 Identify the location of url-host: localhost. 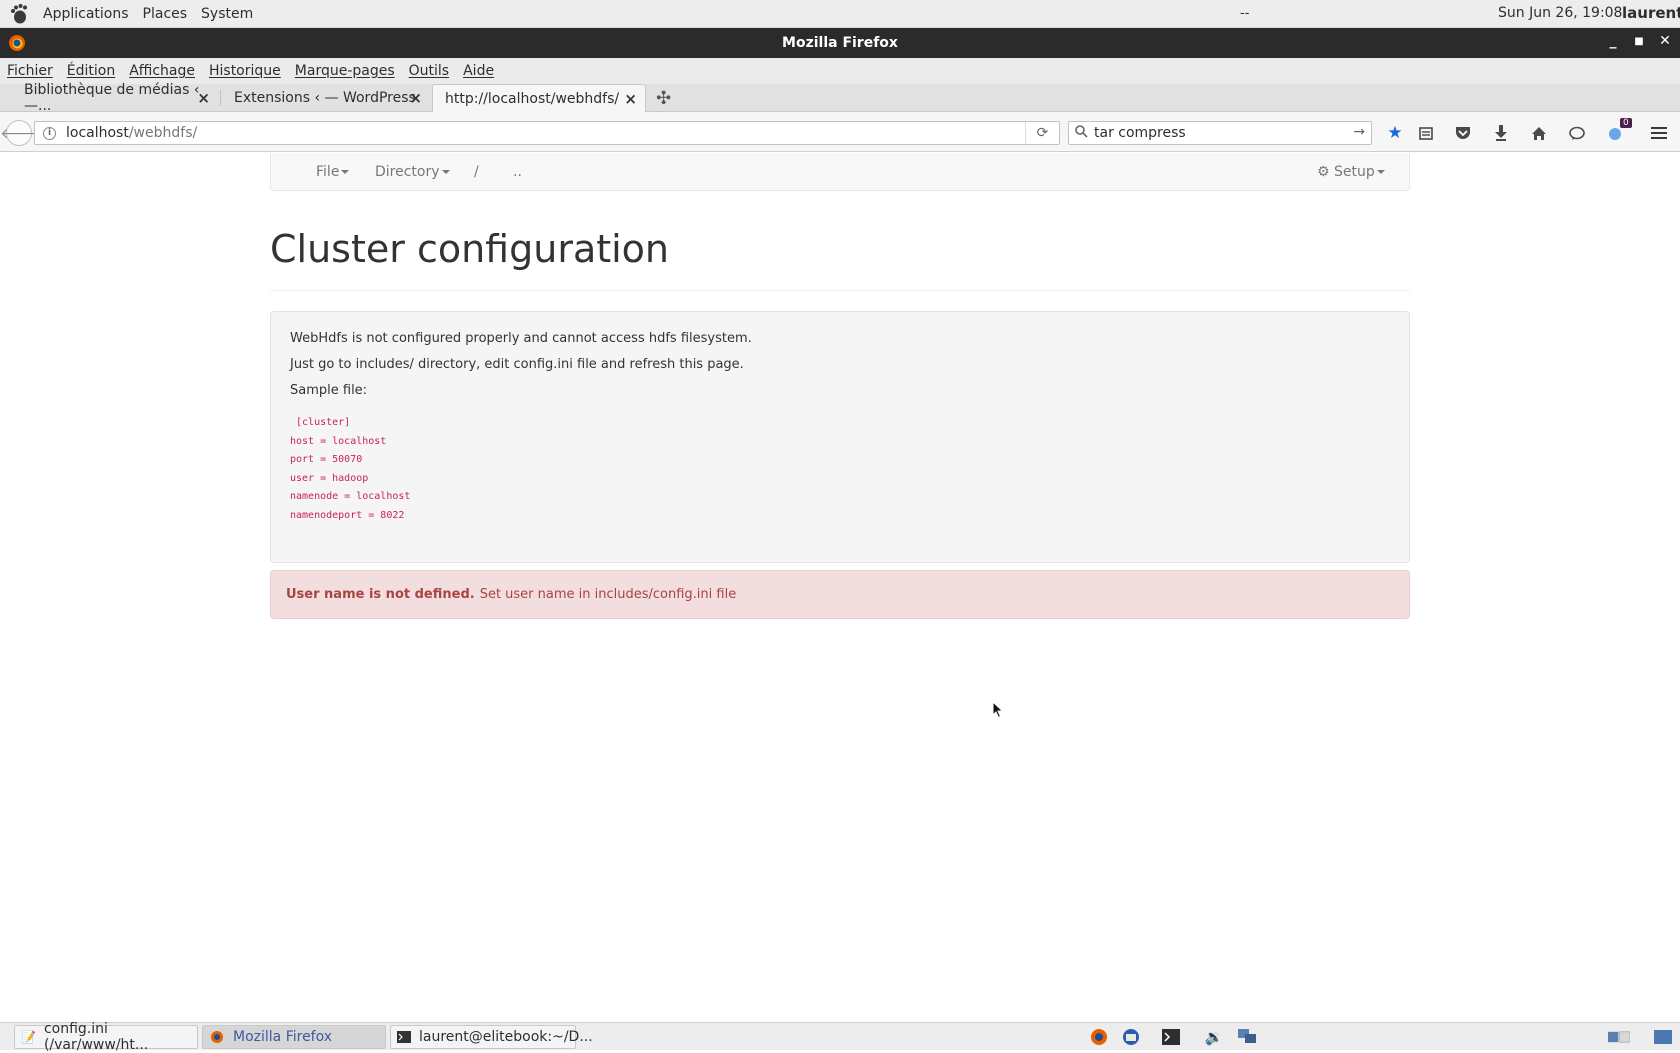
(97, 133).